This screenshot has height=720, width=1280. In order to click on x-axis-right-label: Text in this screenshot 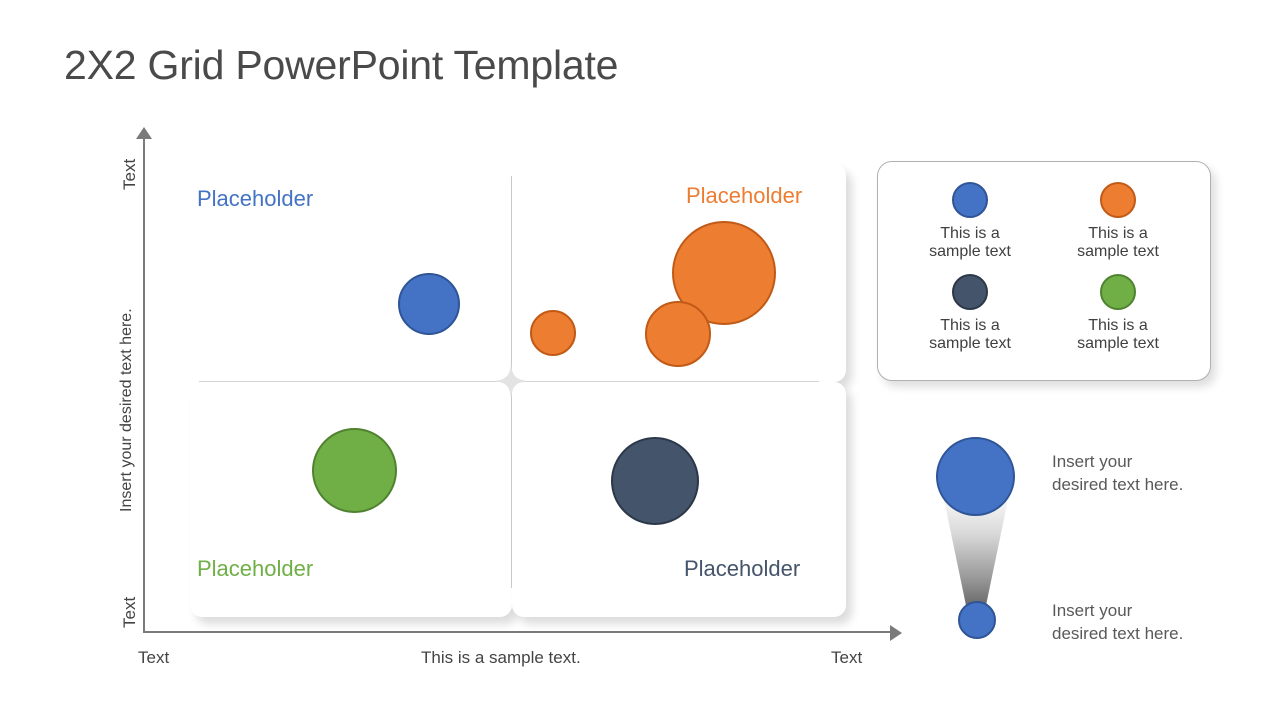, I will do `click(847, 657)`.